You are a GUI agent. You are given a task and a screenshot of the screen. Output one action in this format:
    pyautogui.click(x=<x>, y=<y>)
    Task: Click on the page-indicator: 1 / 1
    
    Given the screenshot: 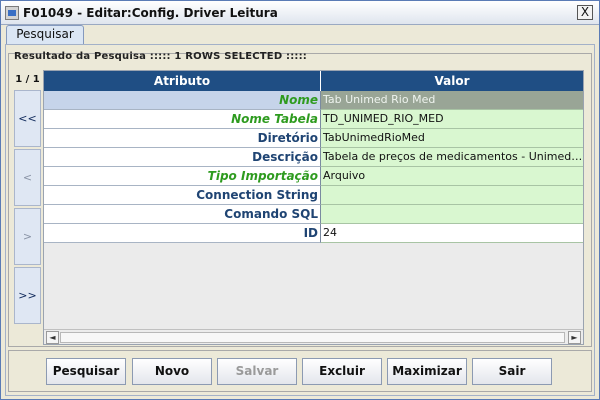 What is the action you would take?
    pyautogui.click(x=27, y=79)
    